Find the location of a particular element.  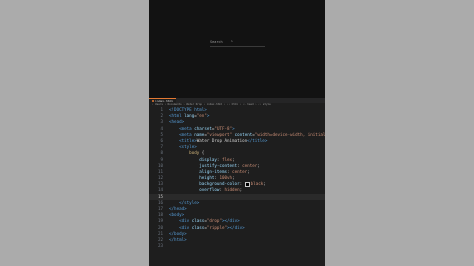

code-token: content is located at coordinates (243, 134).